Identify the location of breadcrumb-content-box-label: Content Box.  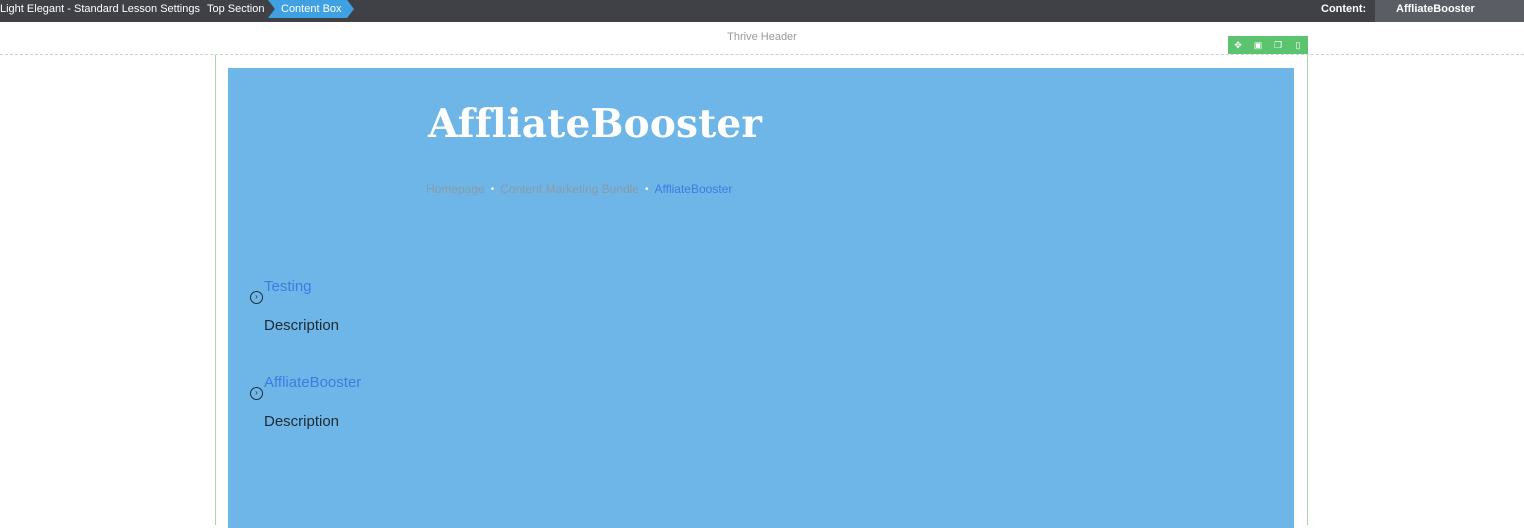
(311, 9).